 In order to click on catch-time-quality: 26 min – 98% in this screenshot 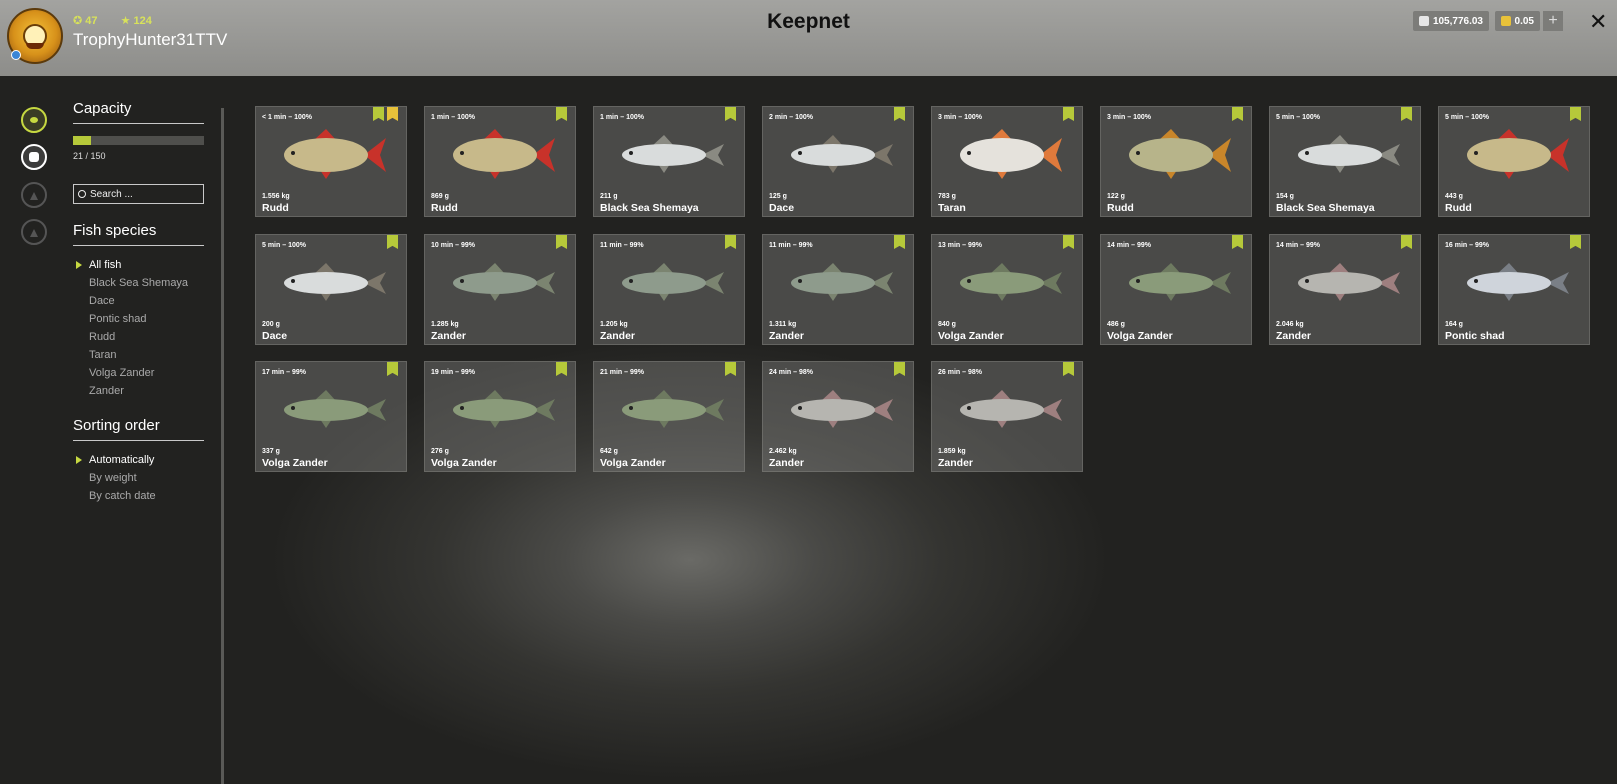, I will do `click(960, 372)`.